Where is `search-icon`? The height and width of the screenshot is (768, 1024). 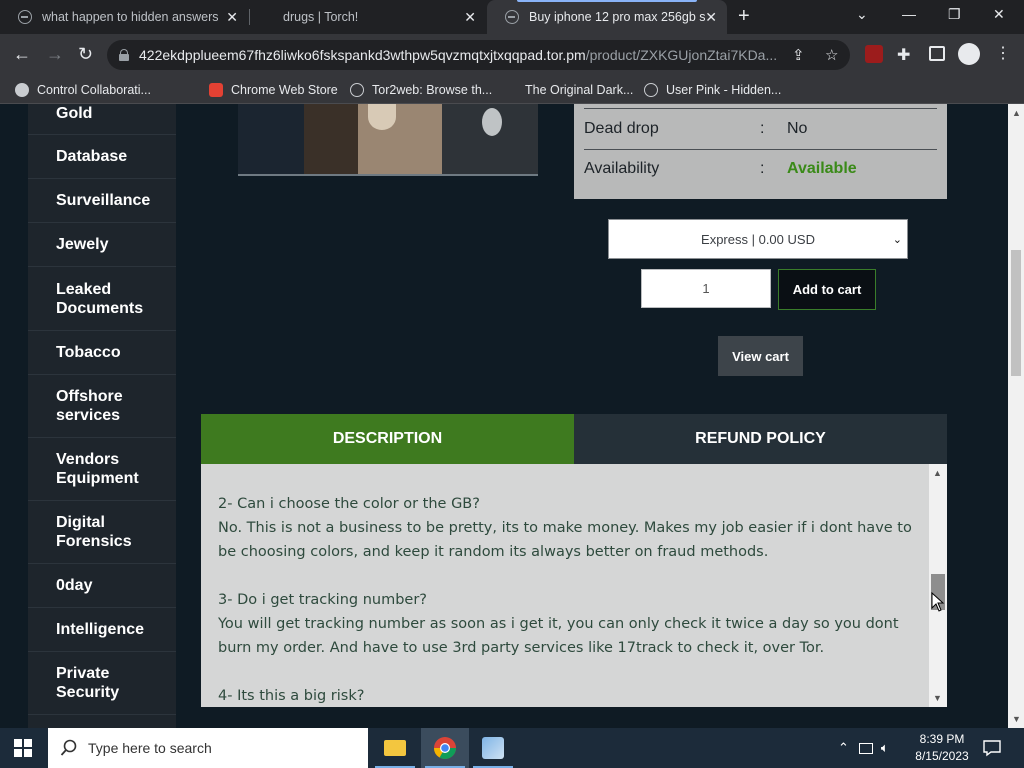
search-icon is located at coordinates (68, 747).